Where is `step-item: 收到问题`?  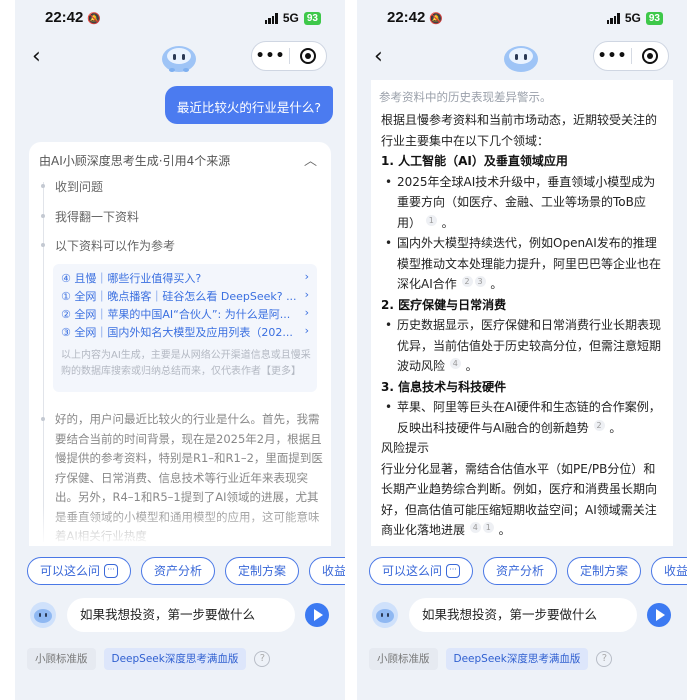
step-item: 收到问题 is located at coordinates (79, 187).